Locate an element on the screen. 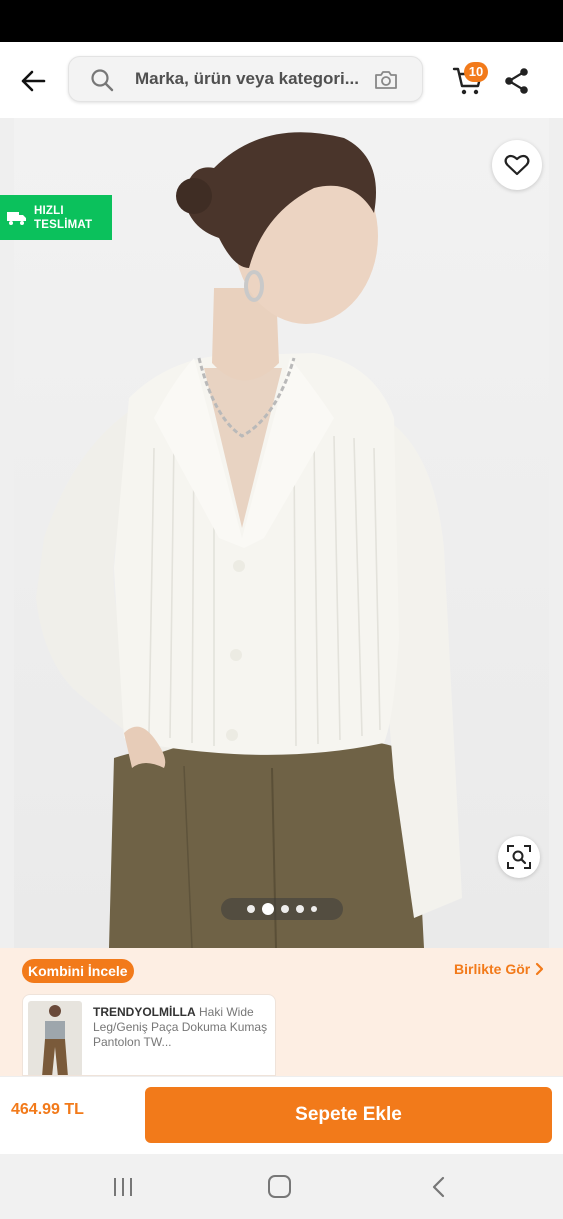 The image size is (563, 1219). gallery-pagination is located at coordinates (282, 909).